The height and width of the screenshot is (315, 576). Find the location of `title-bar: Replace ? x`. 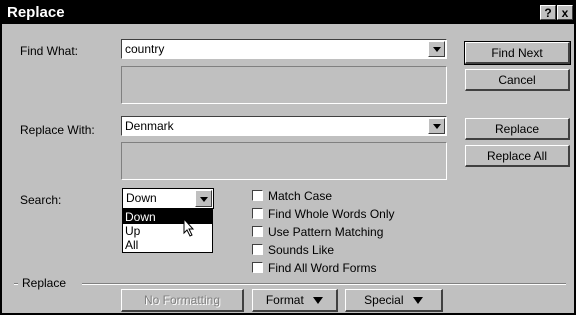

title-bar: Replace ? x is located at coordinates (288, 13).